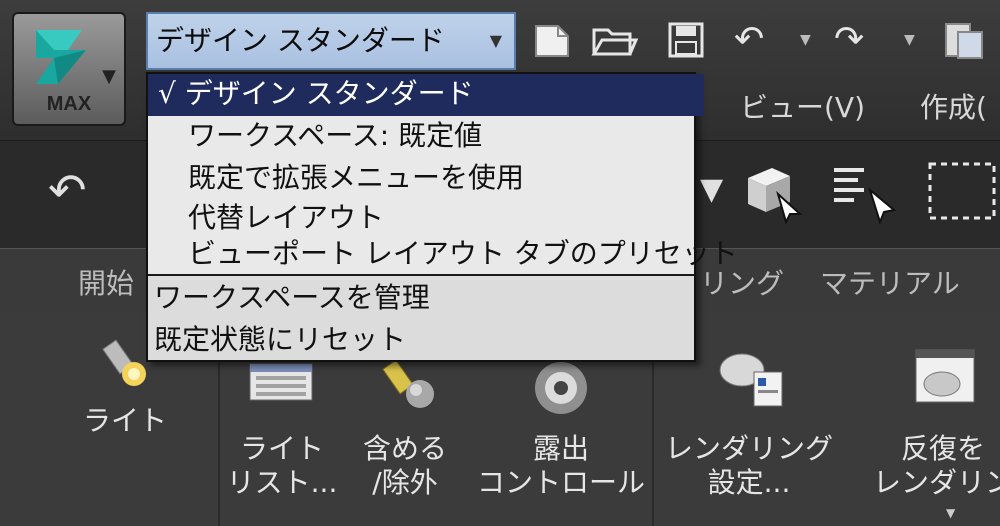 This screenshot has height=526, width=1000. I want to click on workspace-selector-value: デザイン スタンダード, so click(300, 40).